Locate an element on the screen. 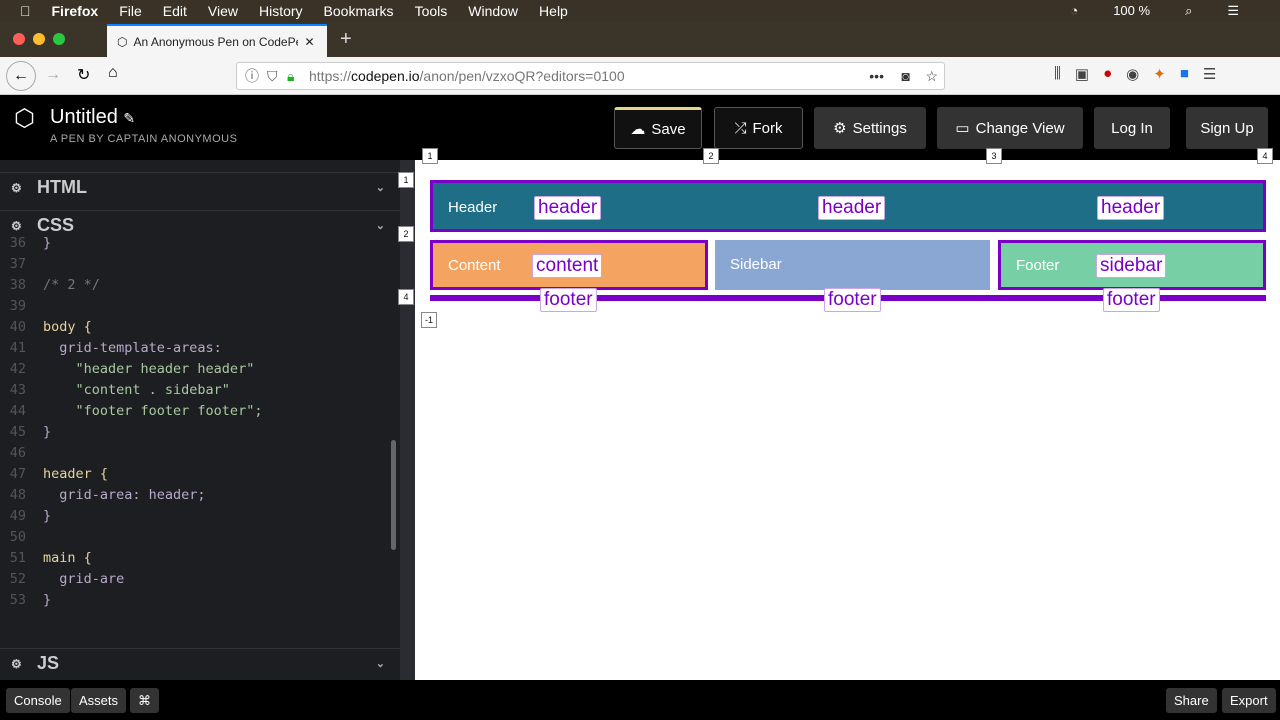  code-line: 51 main { is located at coordinates (200, 558).